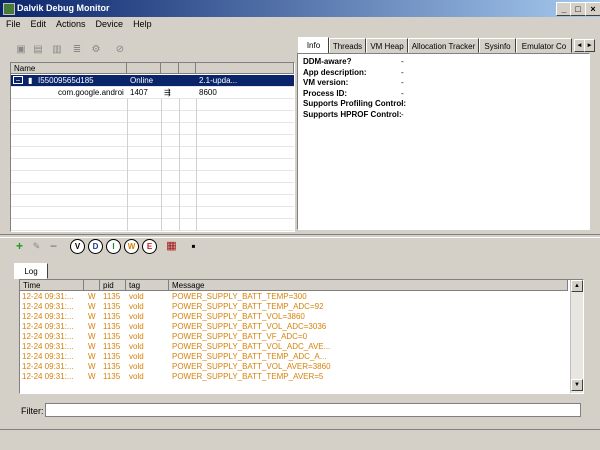 This screenshot has width=600, height=450. What do you see at coordinates (238, 316) in the screenshot?
I see `log-message: POWER_SUPPLY_BATT_VOL=3860` at bounding box center [238, 316].